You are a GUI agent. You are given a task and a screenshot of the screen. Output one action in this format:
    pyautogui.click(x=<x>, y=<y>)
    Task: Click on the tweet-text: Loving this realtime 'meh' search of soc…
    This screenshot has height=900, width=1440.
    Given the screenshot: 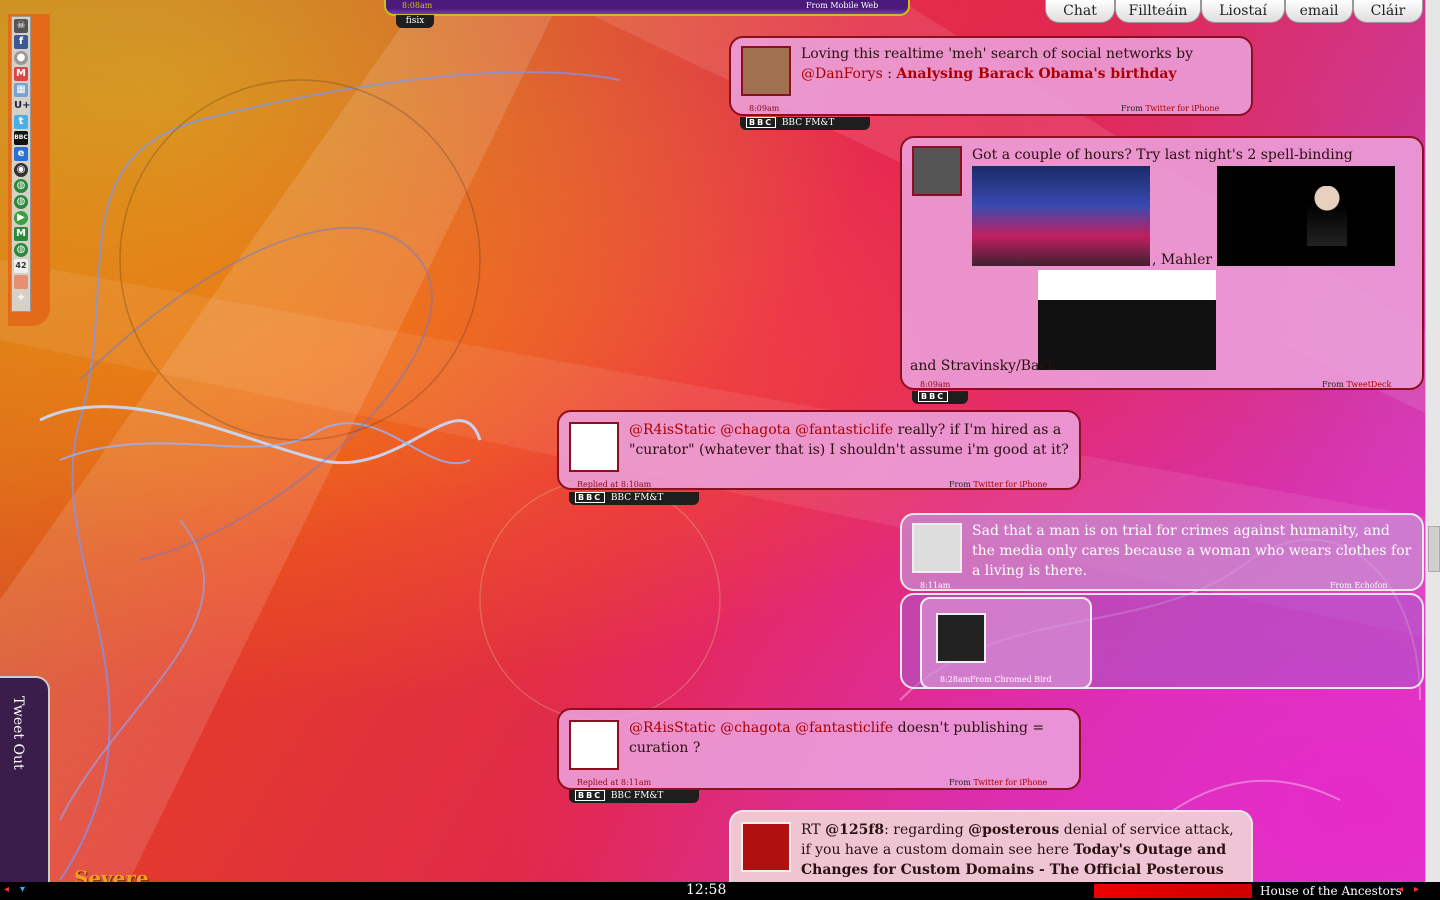 What is the action you would take?
    pyautogui.click(x=997, y=64)
    